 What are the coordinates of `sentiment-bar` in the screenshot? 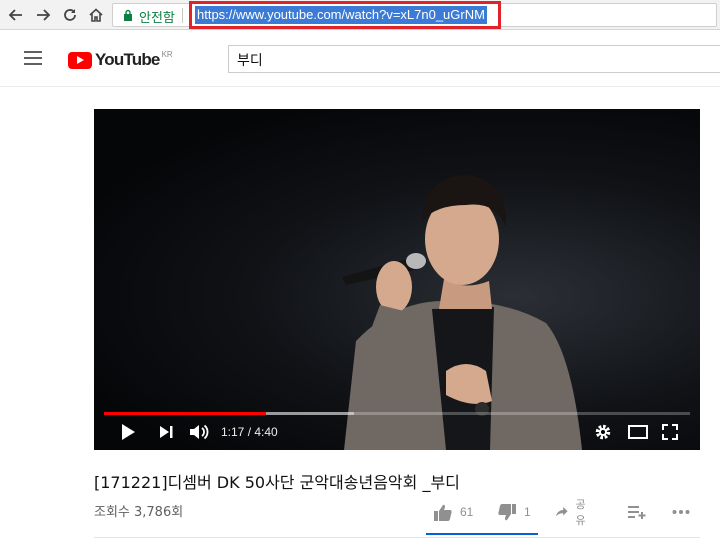 It's located at (482, 534).